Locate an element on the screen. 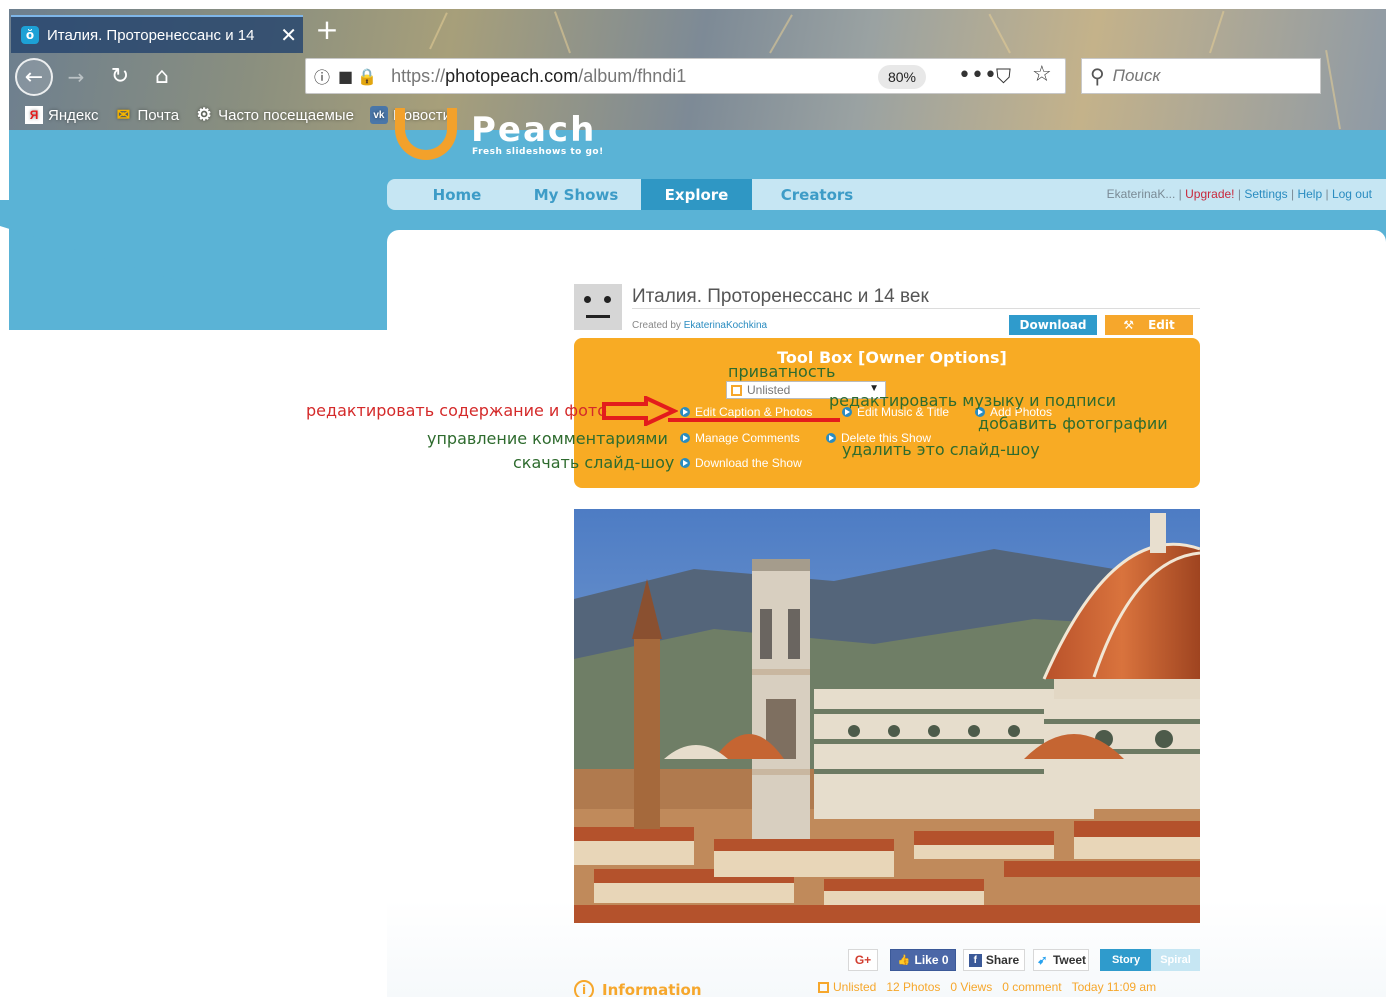  site-logo: Peach Fresh slideshows to go! is located at coordinates (525, 134).